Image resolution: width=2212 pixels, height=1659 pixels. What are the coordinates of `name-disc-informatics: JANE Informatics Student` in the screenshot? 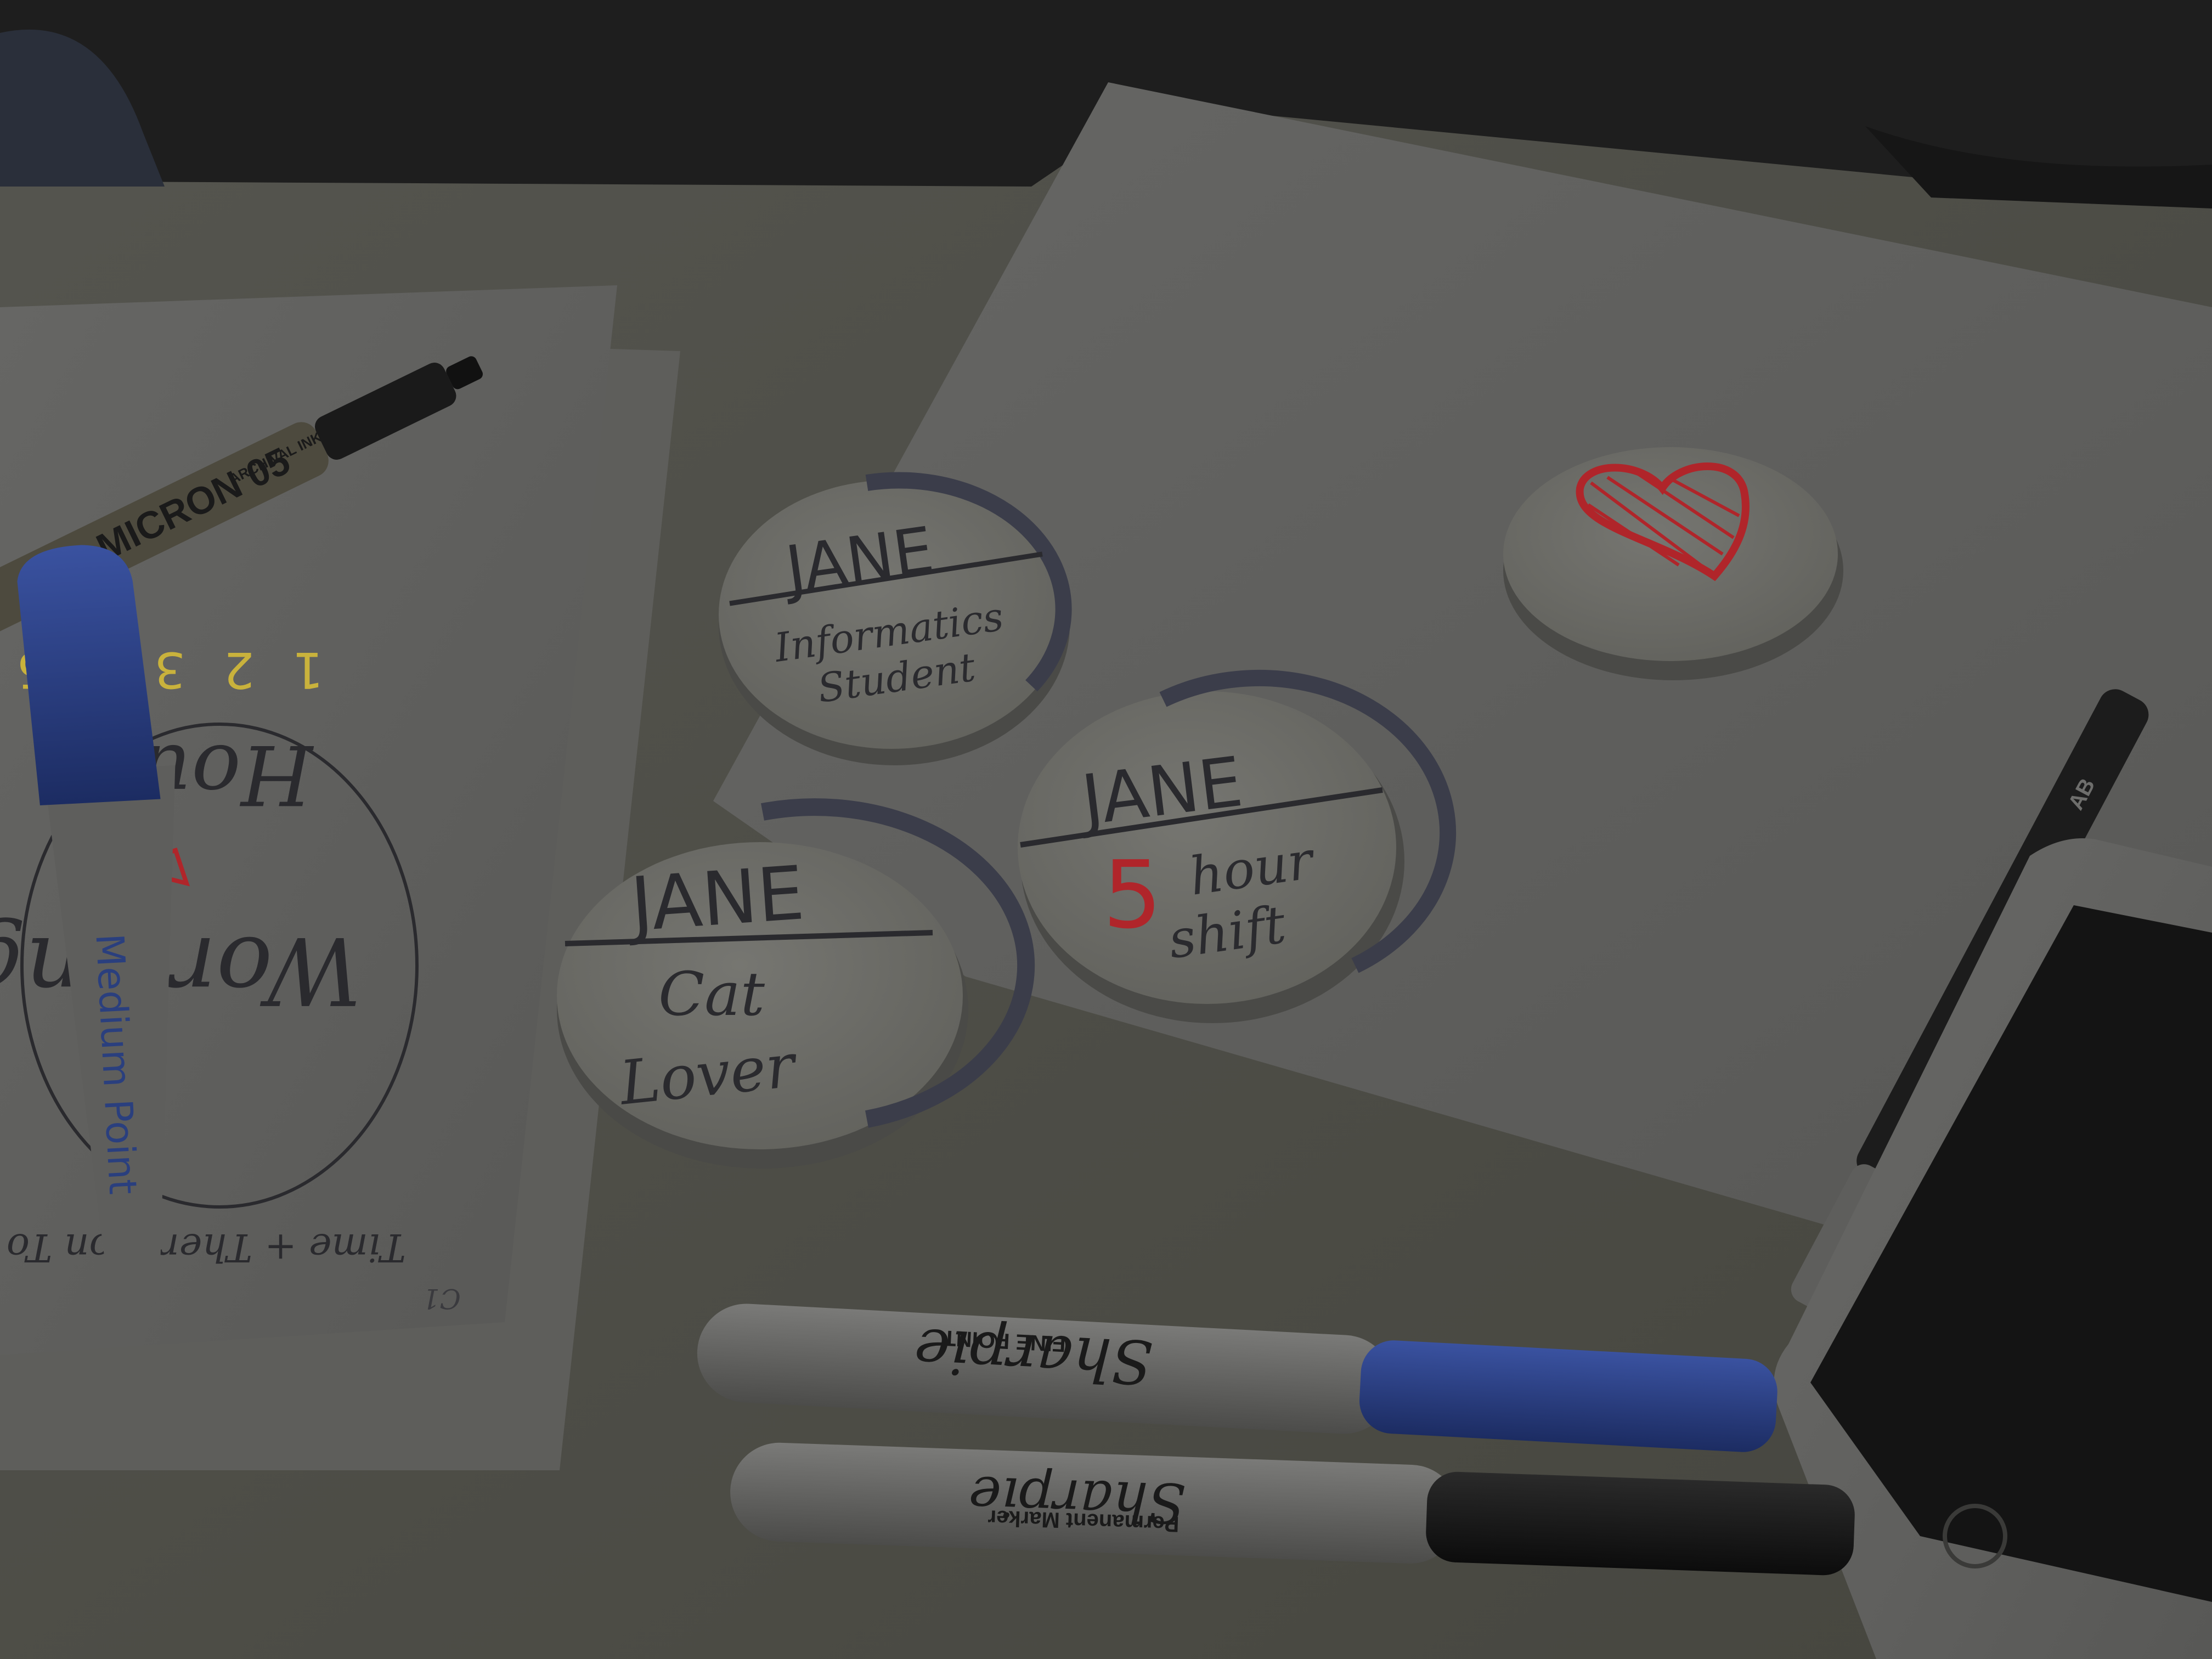 It's located at (895, 618).